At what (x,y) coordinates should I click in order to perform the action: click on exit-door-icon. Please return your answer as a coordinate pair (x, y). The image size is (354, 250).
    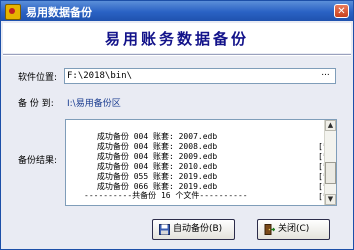
    Looking at the image, I should click on (269, 229).